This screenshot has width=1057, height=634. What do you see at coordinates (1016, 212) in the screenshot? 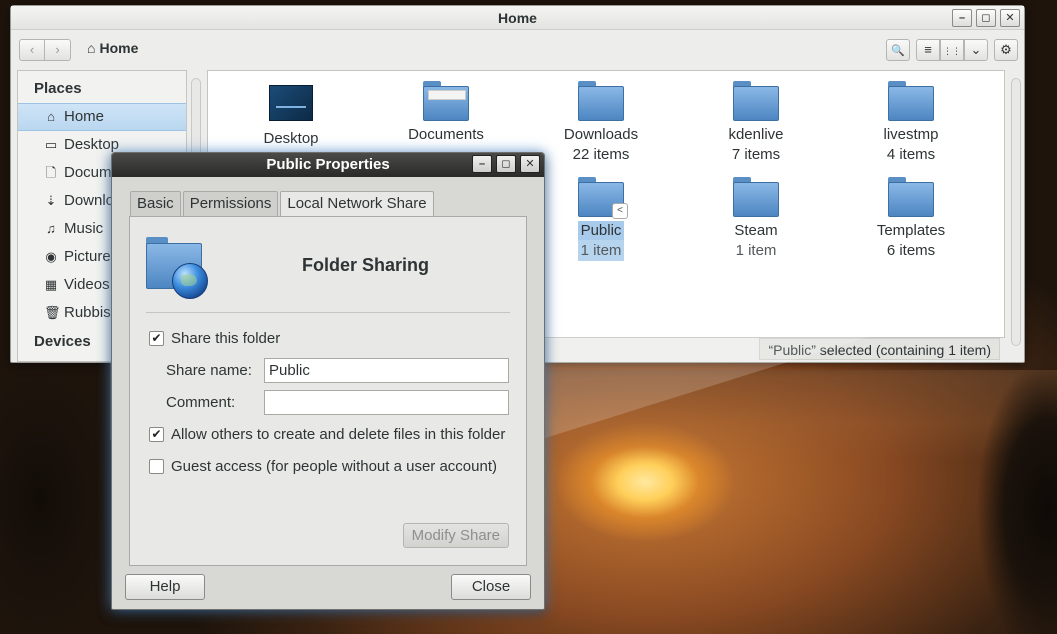
I see `content-scrollbar` at bounding box center [1016, 212].